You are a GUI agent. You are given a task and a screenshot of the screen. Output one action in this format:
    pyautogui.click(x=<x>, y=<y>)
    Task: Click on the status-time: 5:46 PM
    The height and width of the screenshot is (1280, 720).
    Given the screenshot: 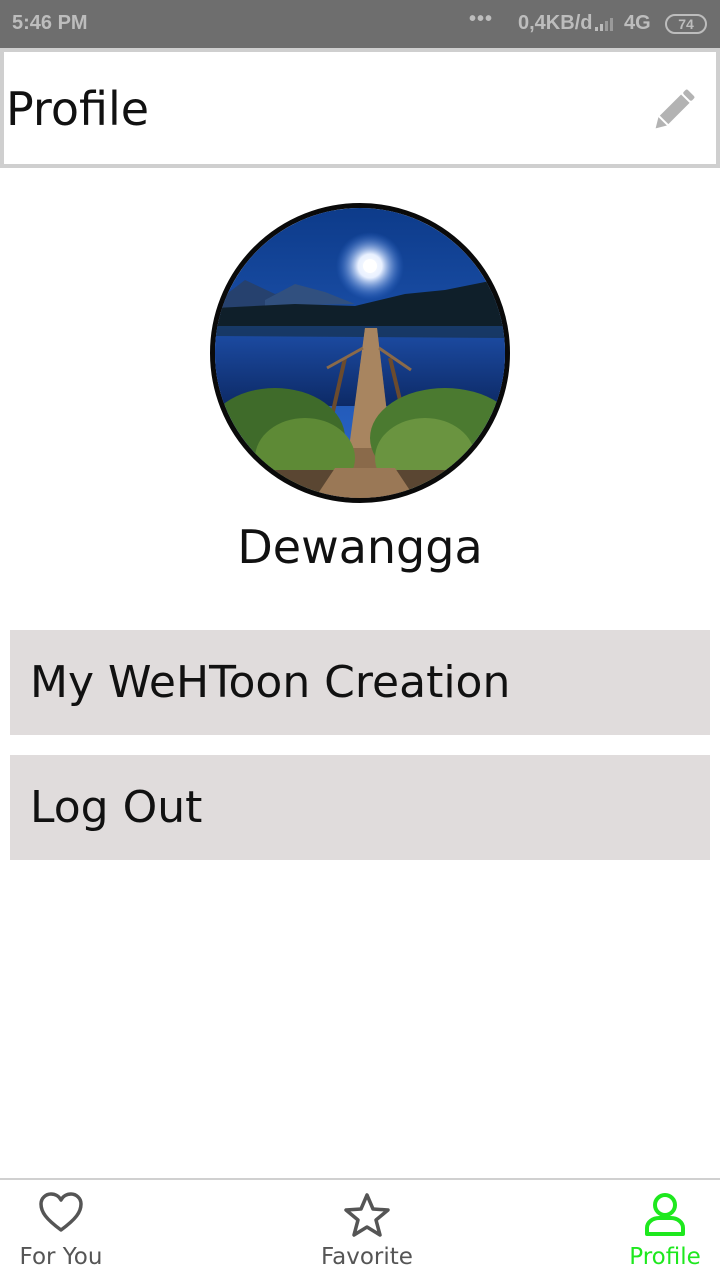 What is the action you would take?
    pyautogui.click(x=50, y=23)
    